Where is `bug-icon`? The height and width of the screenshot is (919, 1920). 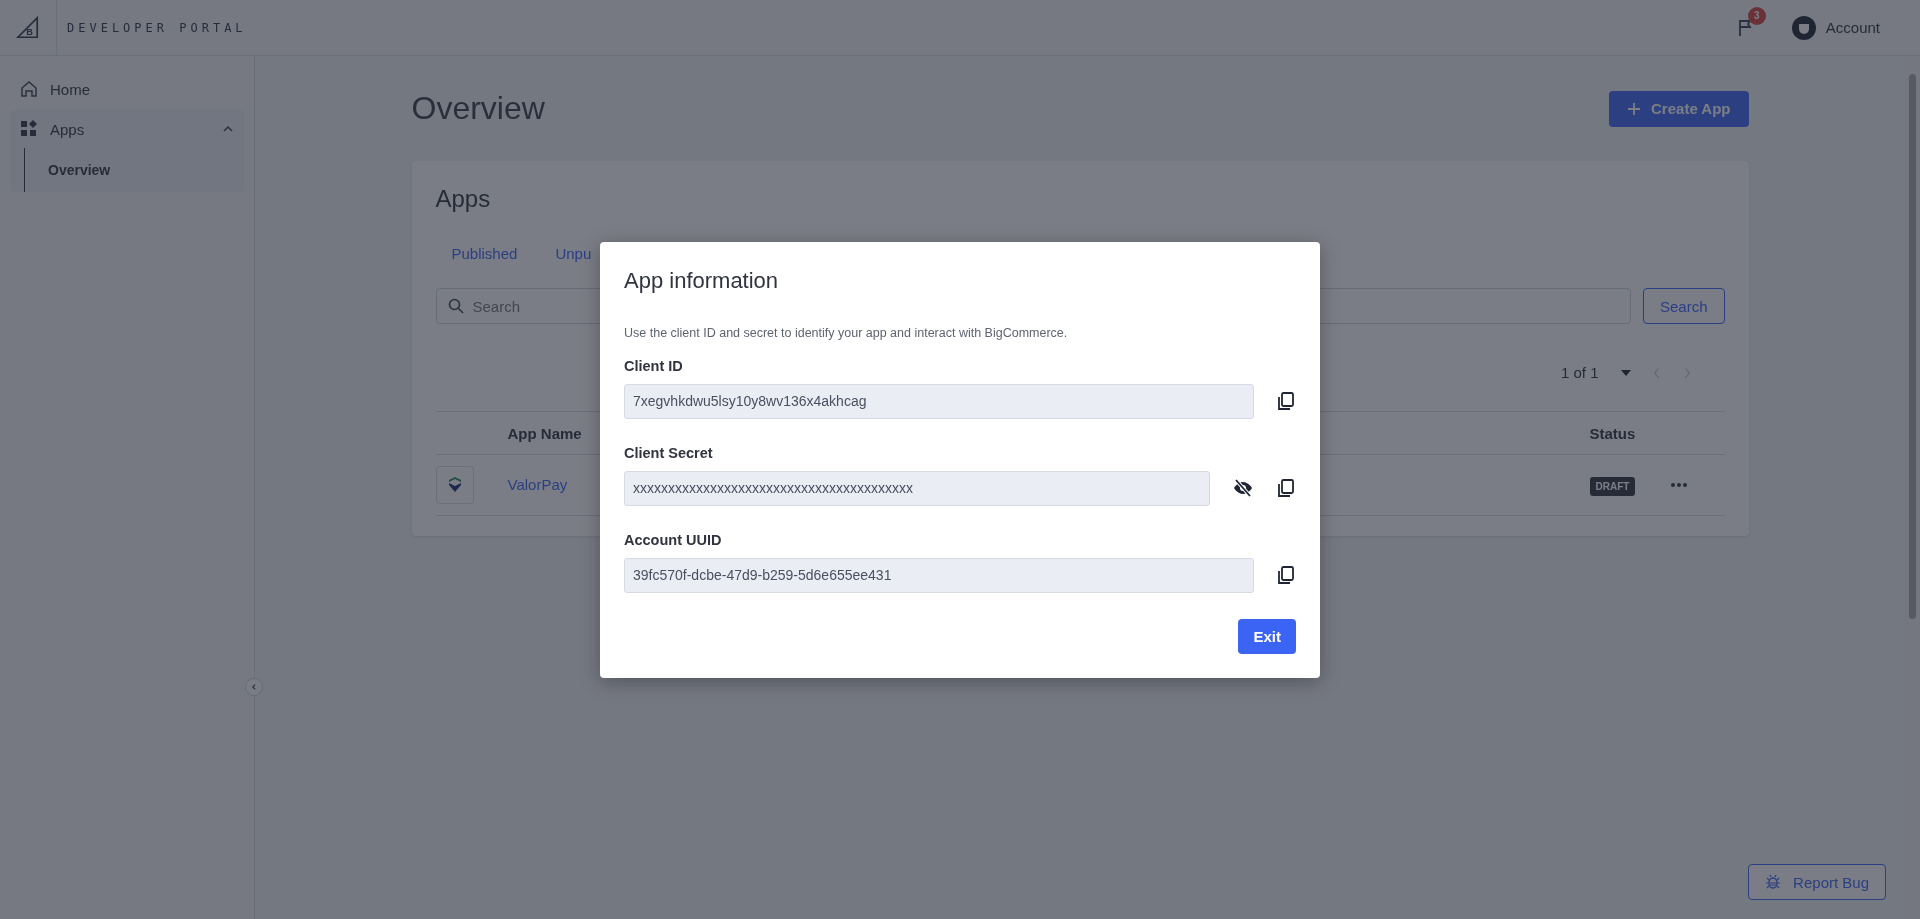
bug-icon is located at coordinates (1773, 882).